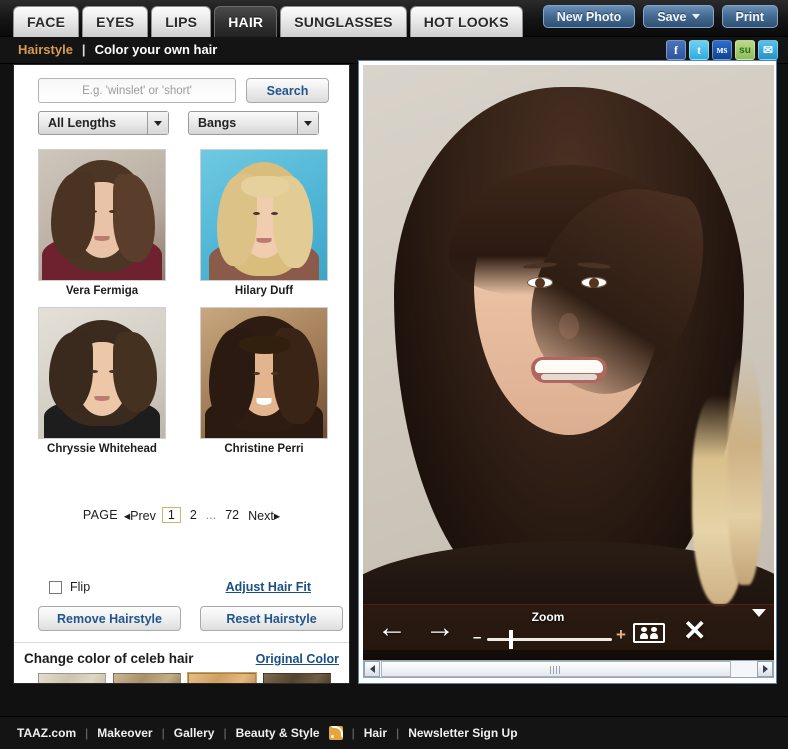  I want to click on pagination-page-1: 1, so click(171, 515).